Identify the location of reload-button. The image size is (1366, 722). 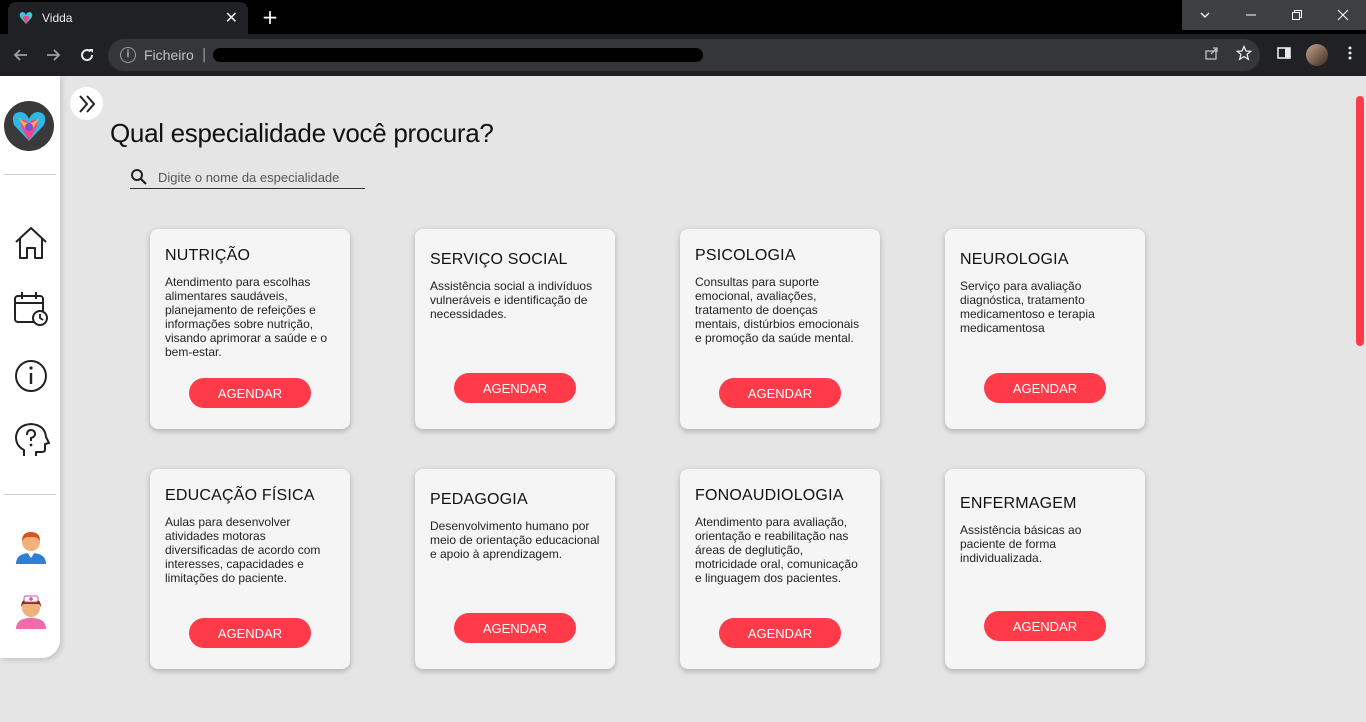
(87, 55).